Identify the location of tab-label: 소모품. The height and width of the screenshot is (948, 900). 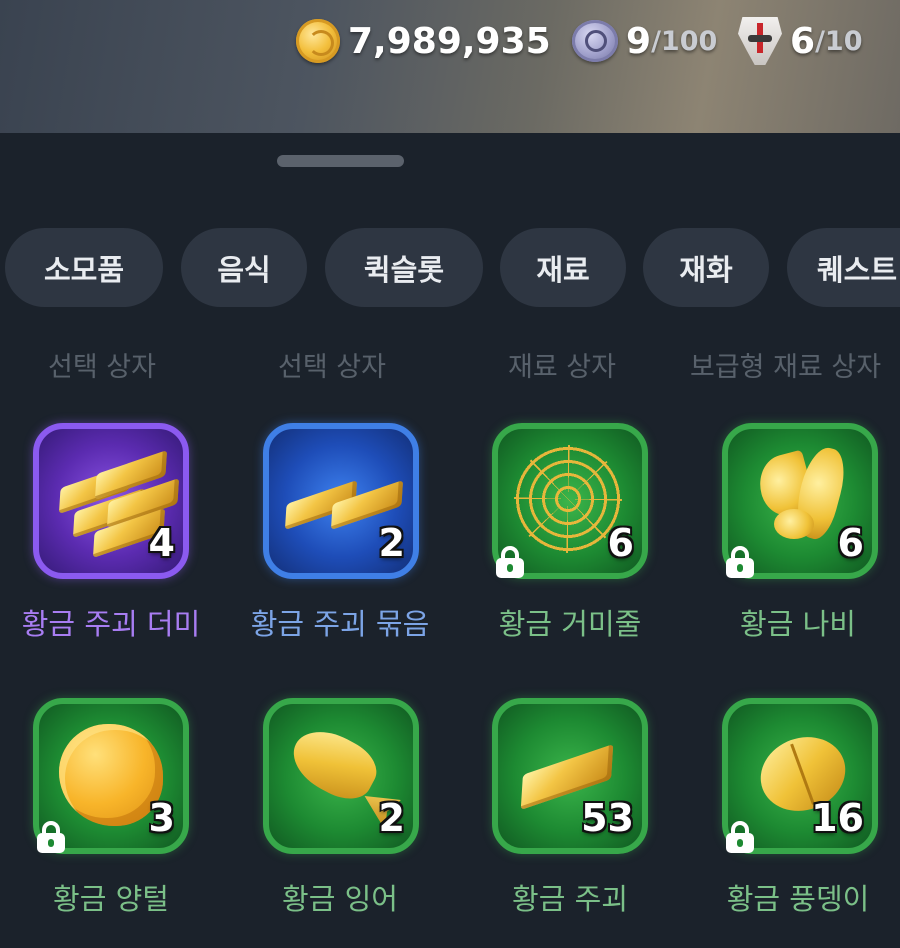
(84, 269).